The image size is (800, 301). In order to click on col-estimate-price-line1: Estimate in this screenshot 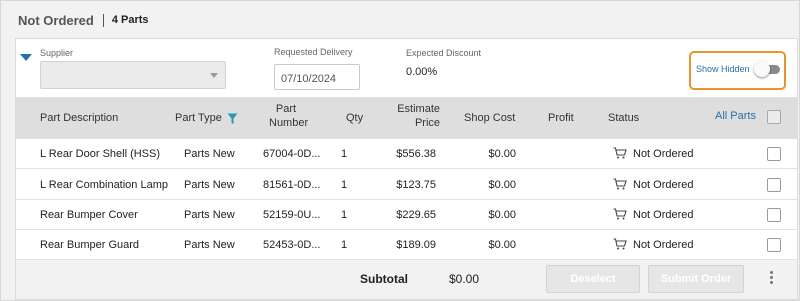, I will do `click(418, 109)`.